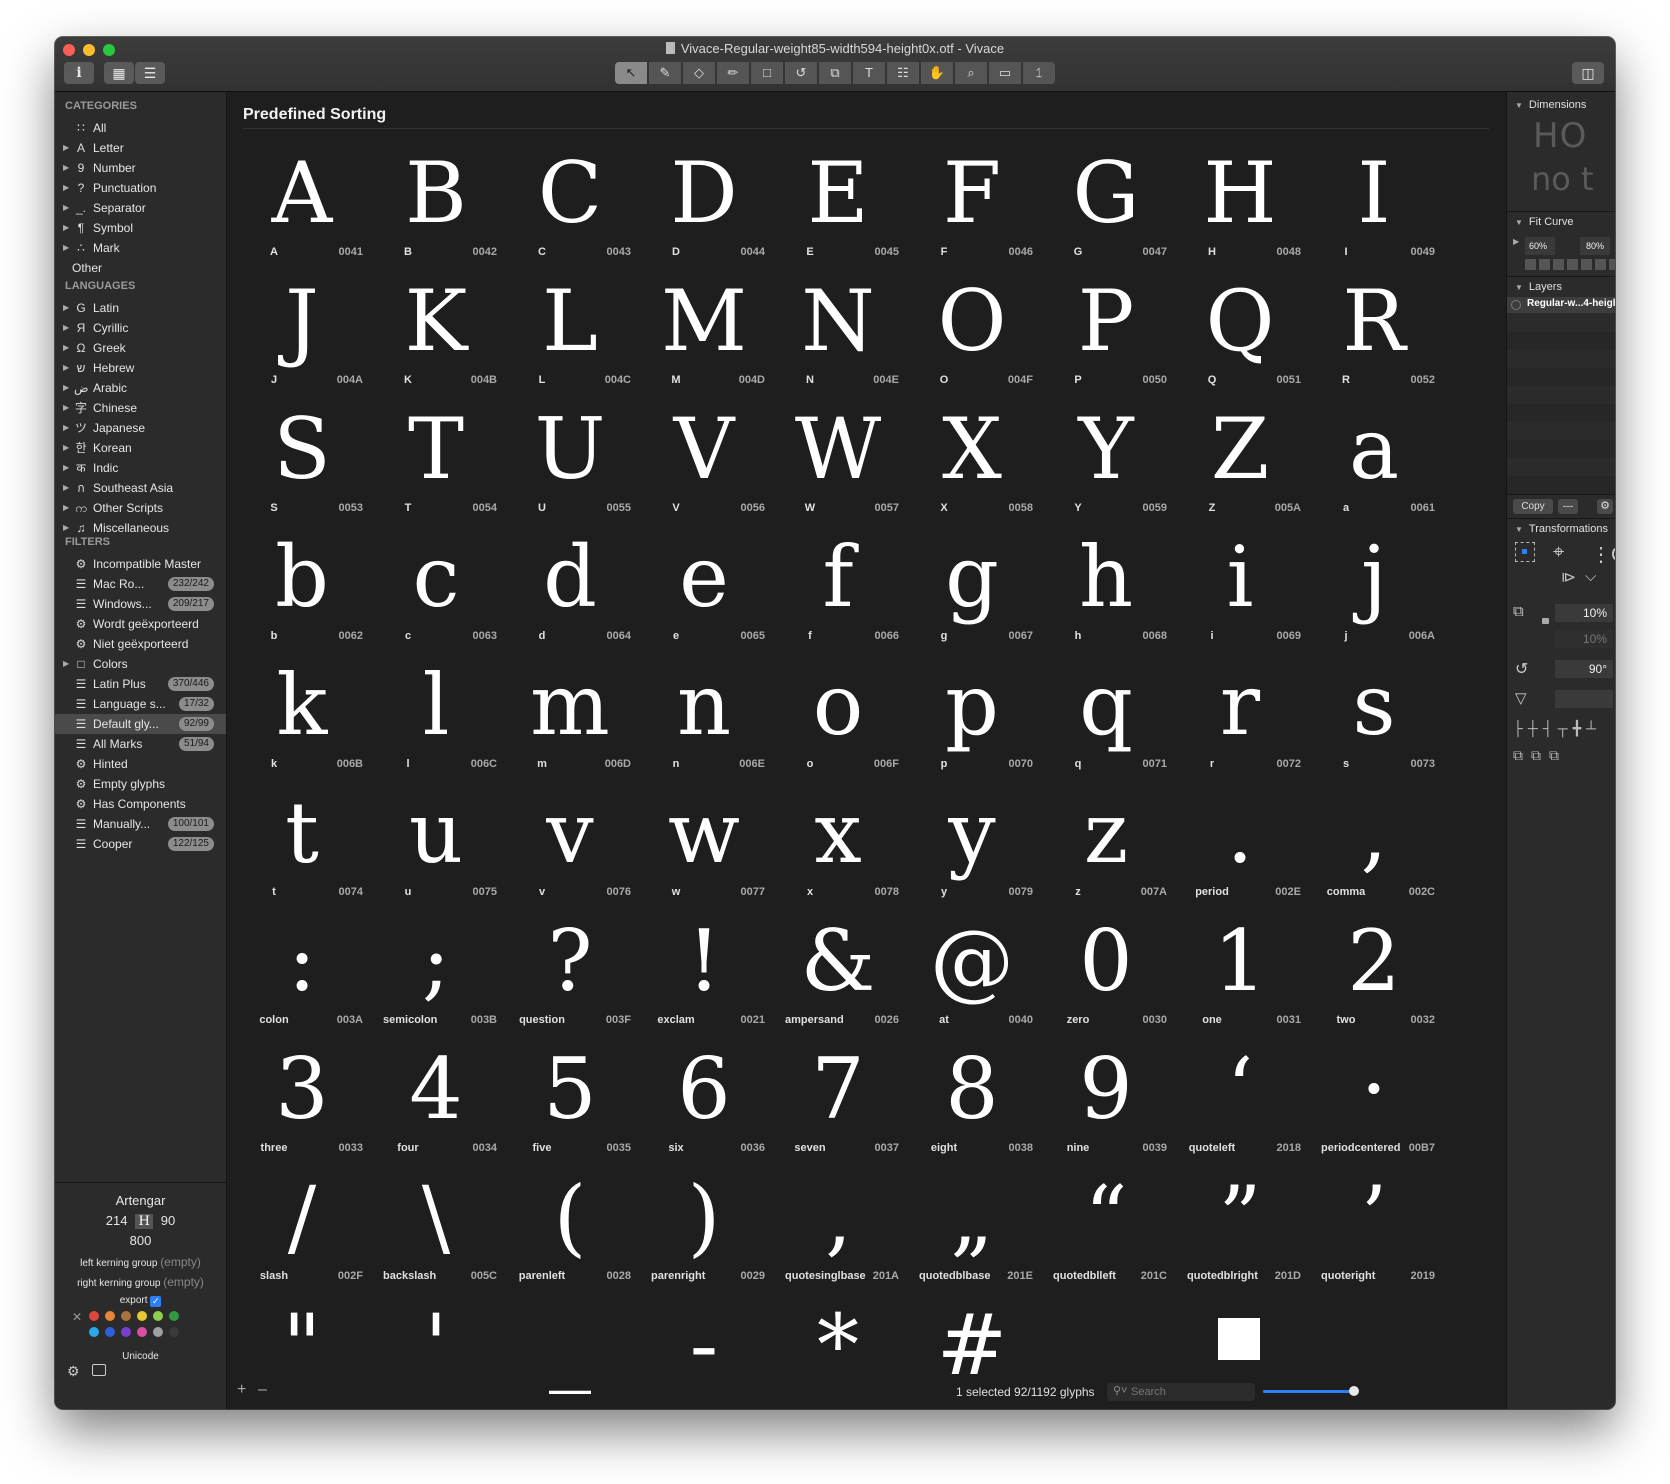 This screenshot has width=1670, height=1484. I want to click on layer-visibility-icon, so click(1516, 305).